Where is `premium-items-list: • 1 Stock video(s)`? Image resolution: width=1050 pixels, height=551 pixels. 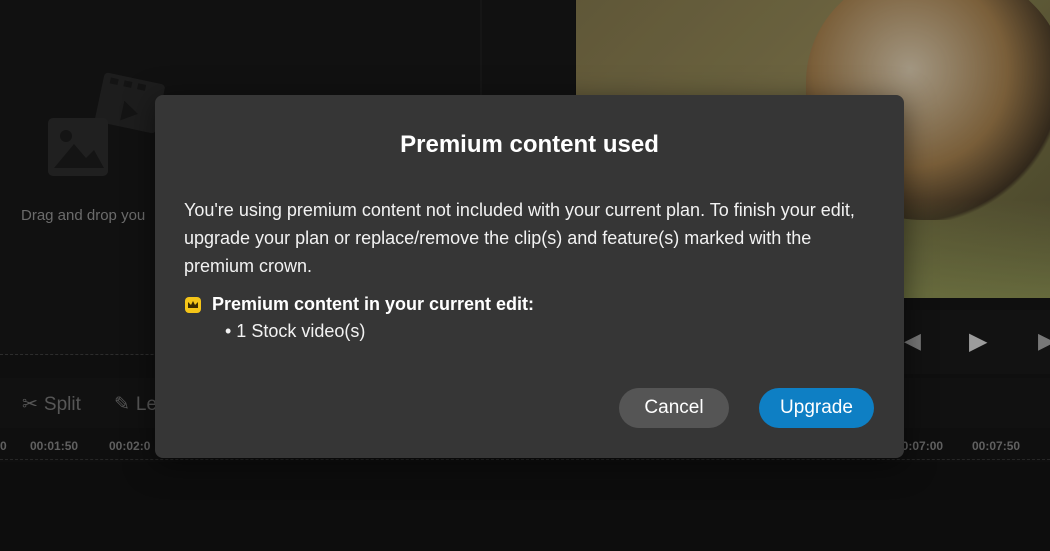
premium-items-list: • 1 Stock video(s) is located at coordinates (295, 331).